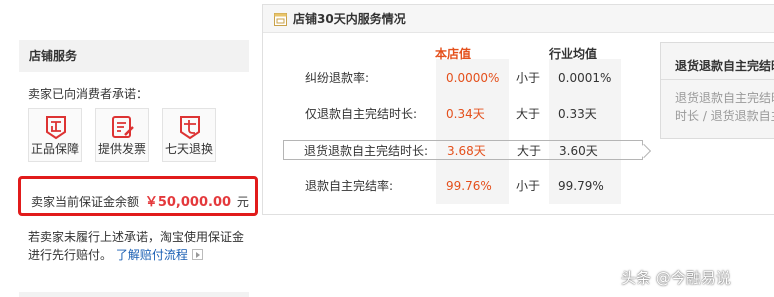 The image size is (774, 297). Describe the element at coordinates (54, 149) in the screenshot. I see `genuine-label: 正品保障` at that location.